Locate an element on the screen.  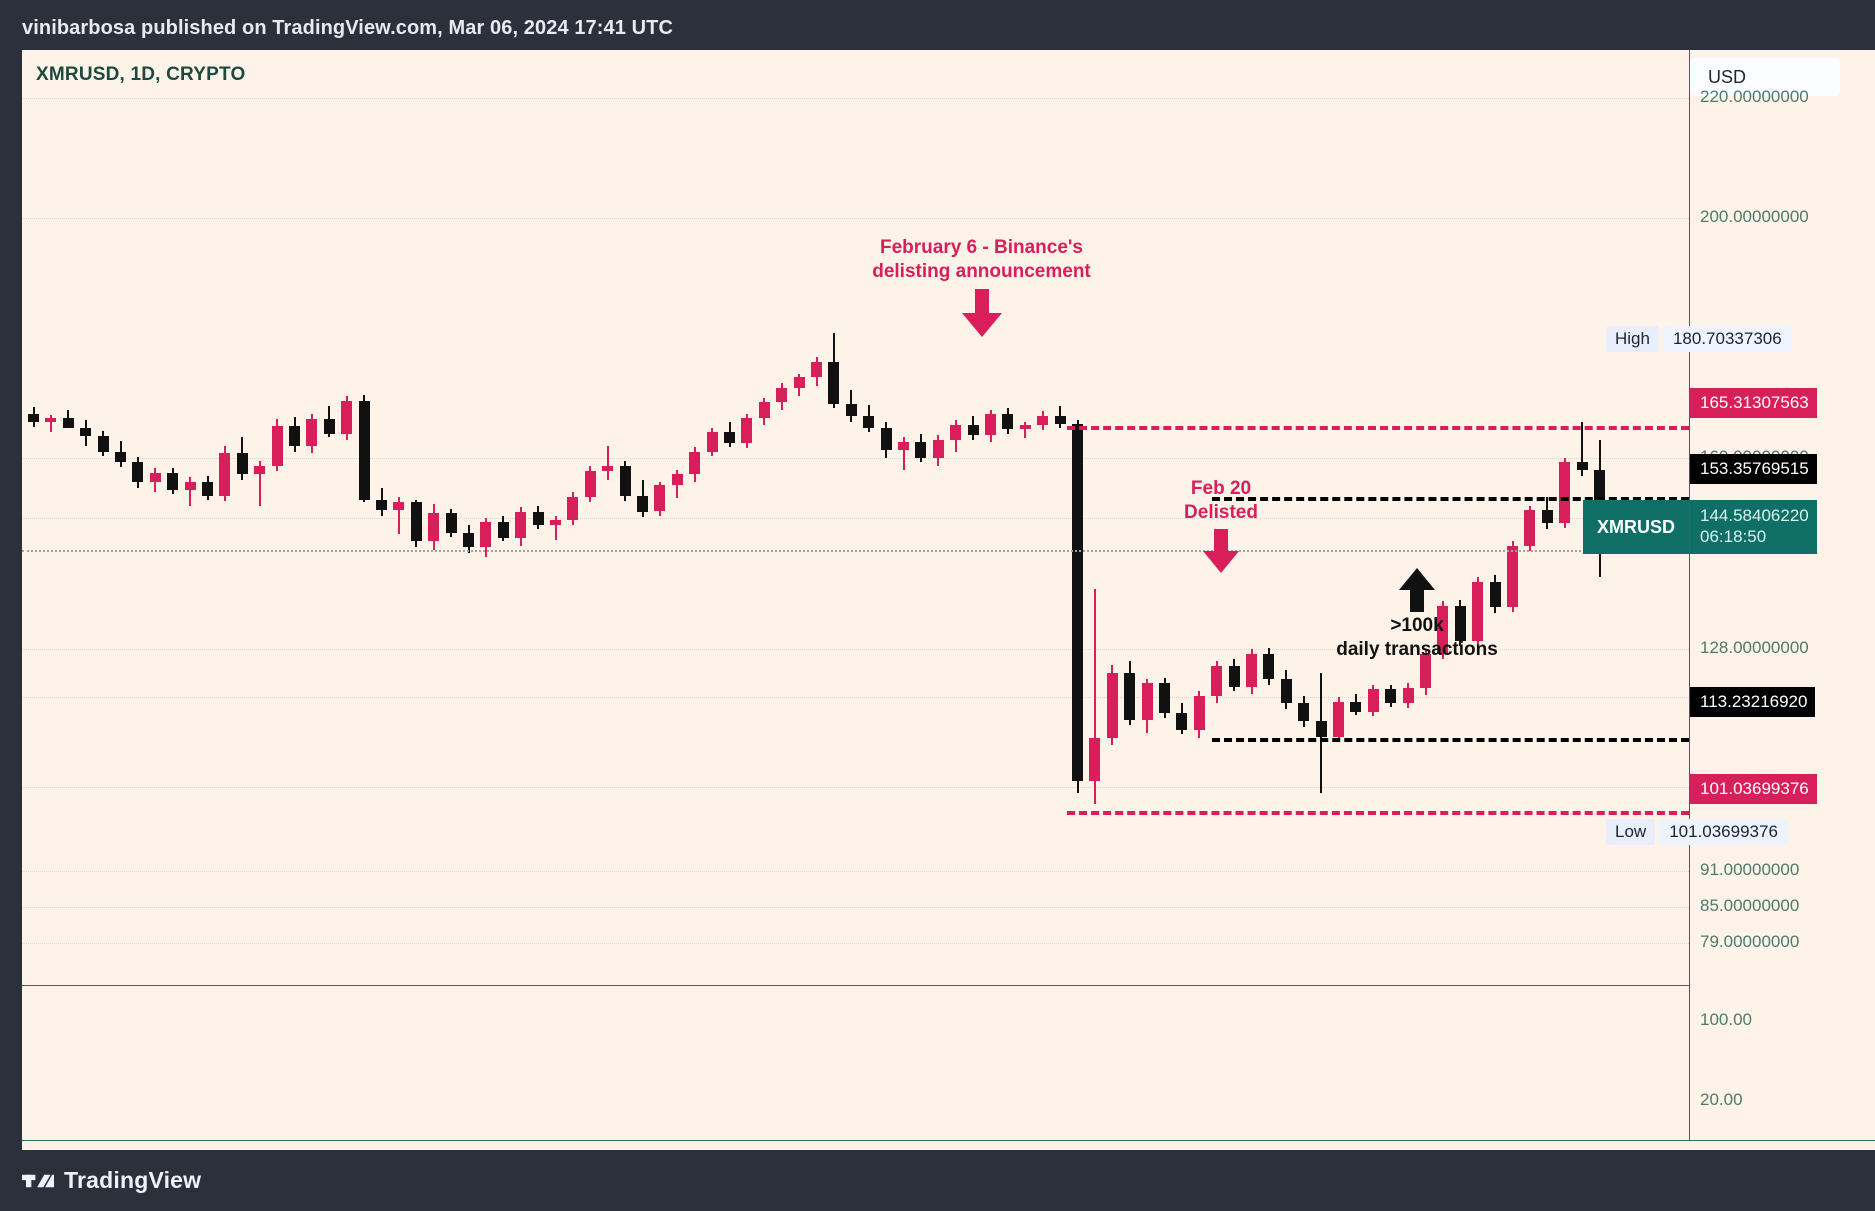
instrument-tag: XMRUSD is located at coordinates (1635, 527).